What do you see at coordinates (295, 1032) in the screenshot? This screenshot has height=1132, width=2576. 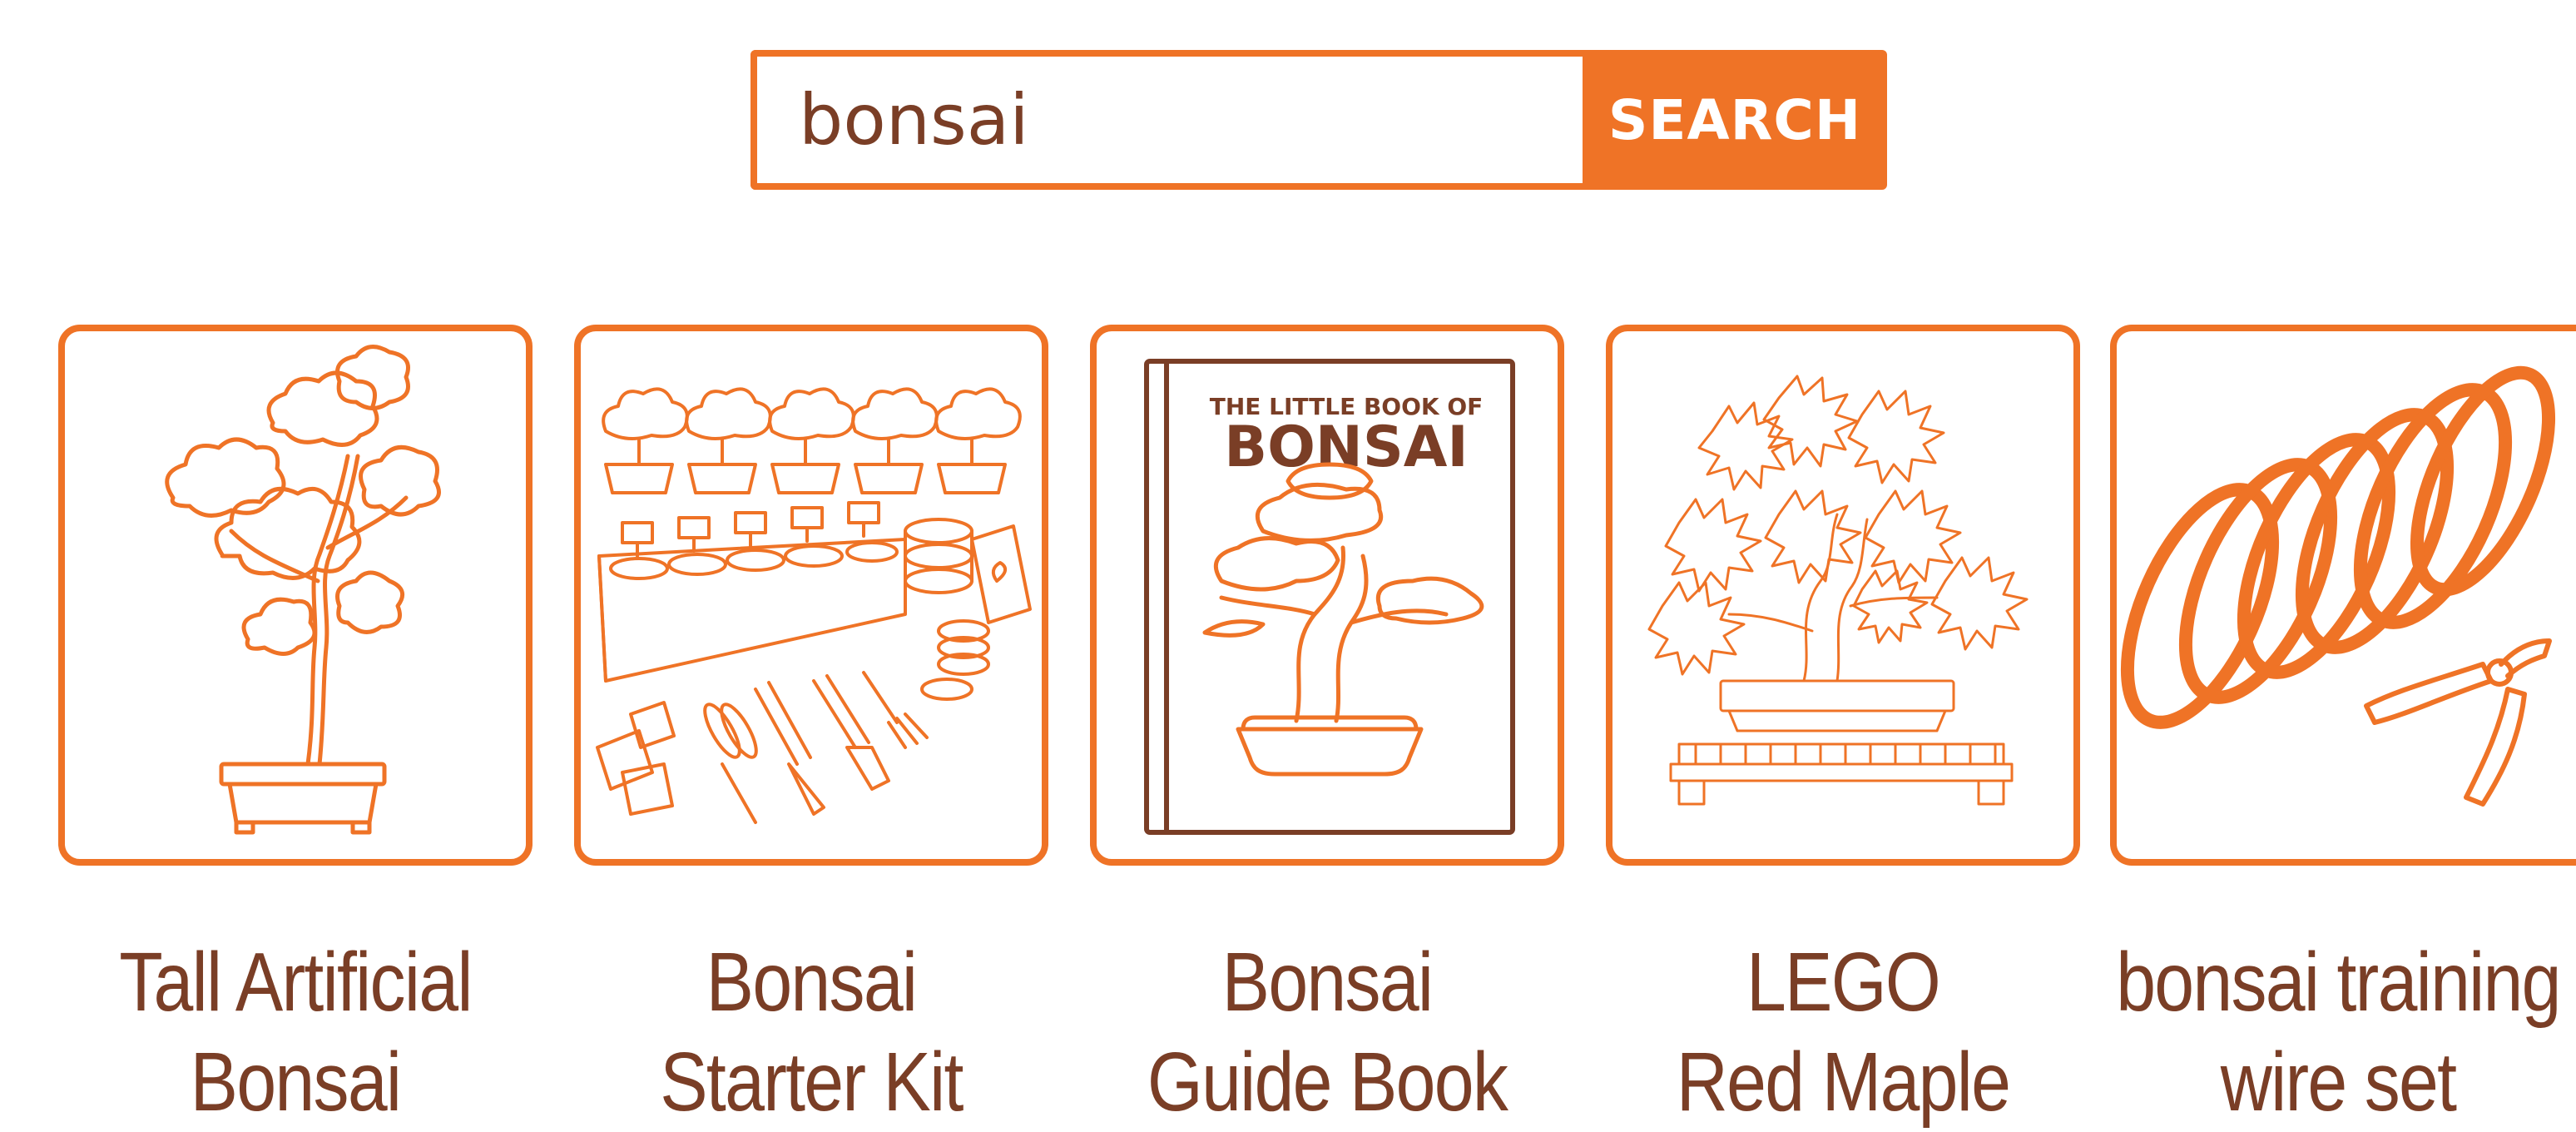 I see `result-title: Tall Artificial Bonsai` at bounding box center [295, 1032].